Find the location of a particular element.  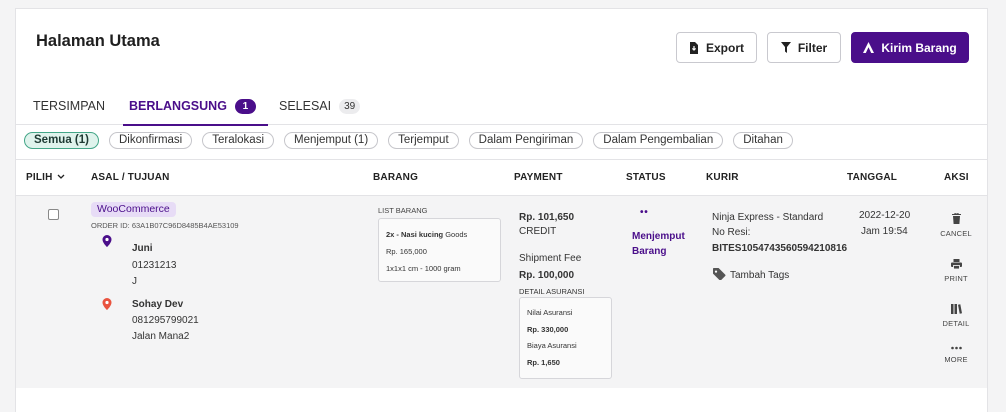

insured-value-label: Nilai Asuransi is located at coordinates (550, 312).